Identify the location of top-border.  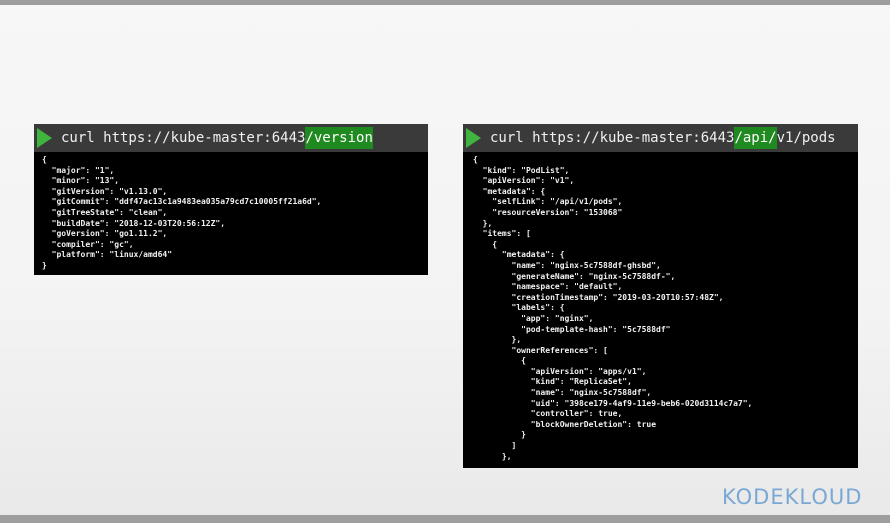
(445, 2).